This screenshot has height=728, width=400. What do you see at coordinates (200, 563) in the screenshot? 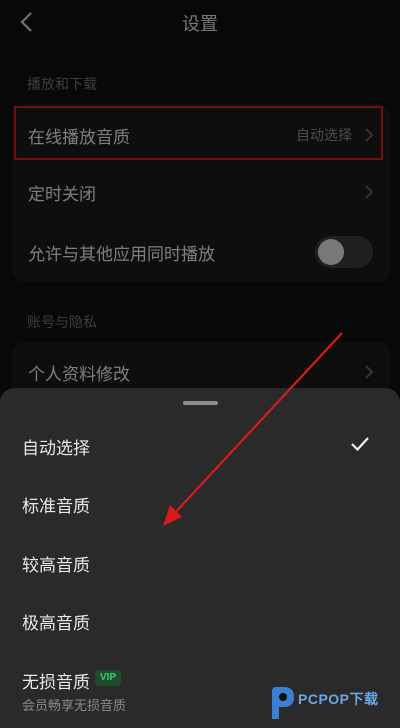
I see `option-higher: 较高音质` at bounding box center [200, 563].